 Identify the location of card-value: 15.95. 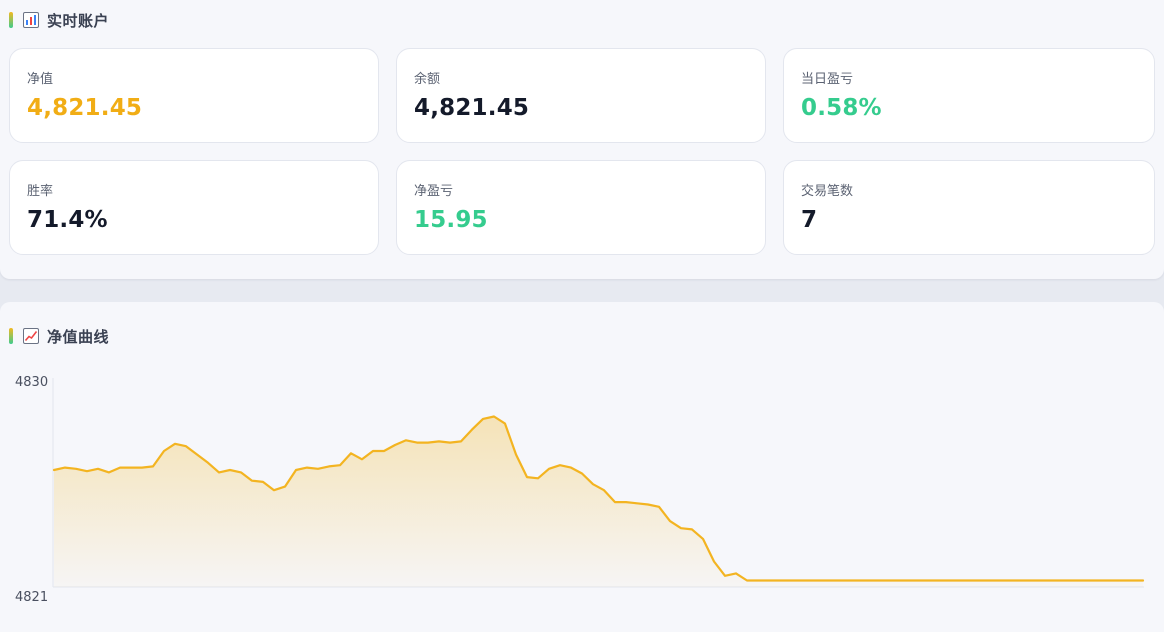
(451, 220).